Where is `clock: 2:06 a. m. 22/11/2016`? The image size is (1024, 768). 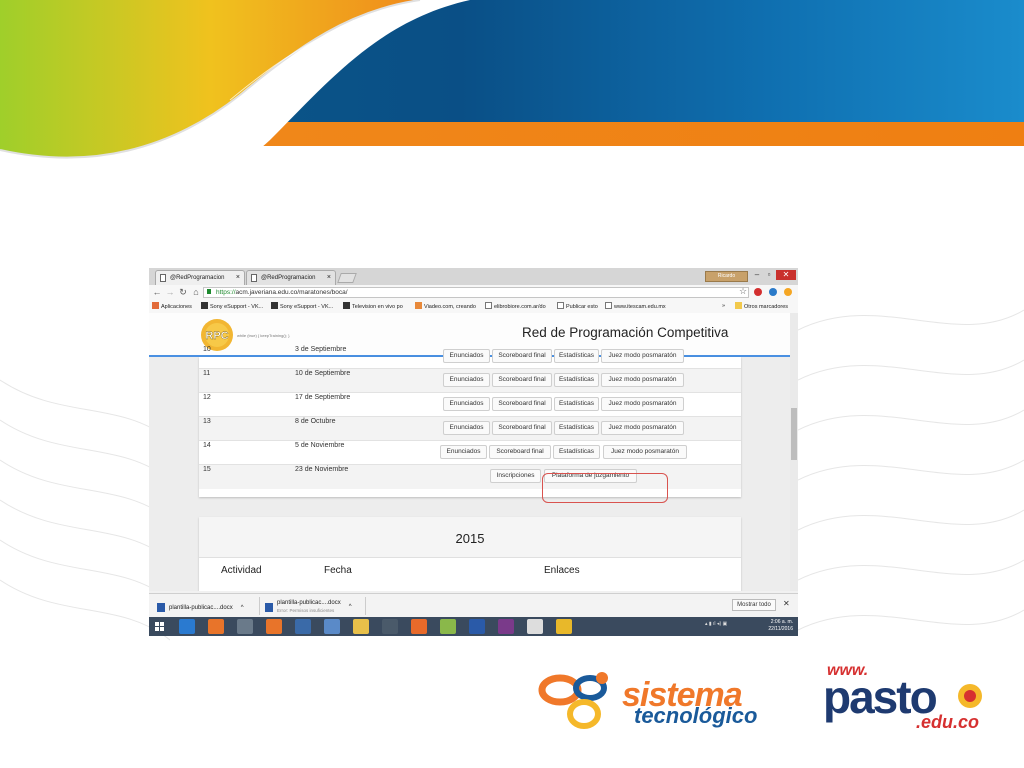
clock: 2:06 a. m. 22/11/2016 is located at coordinates (775, 626).